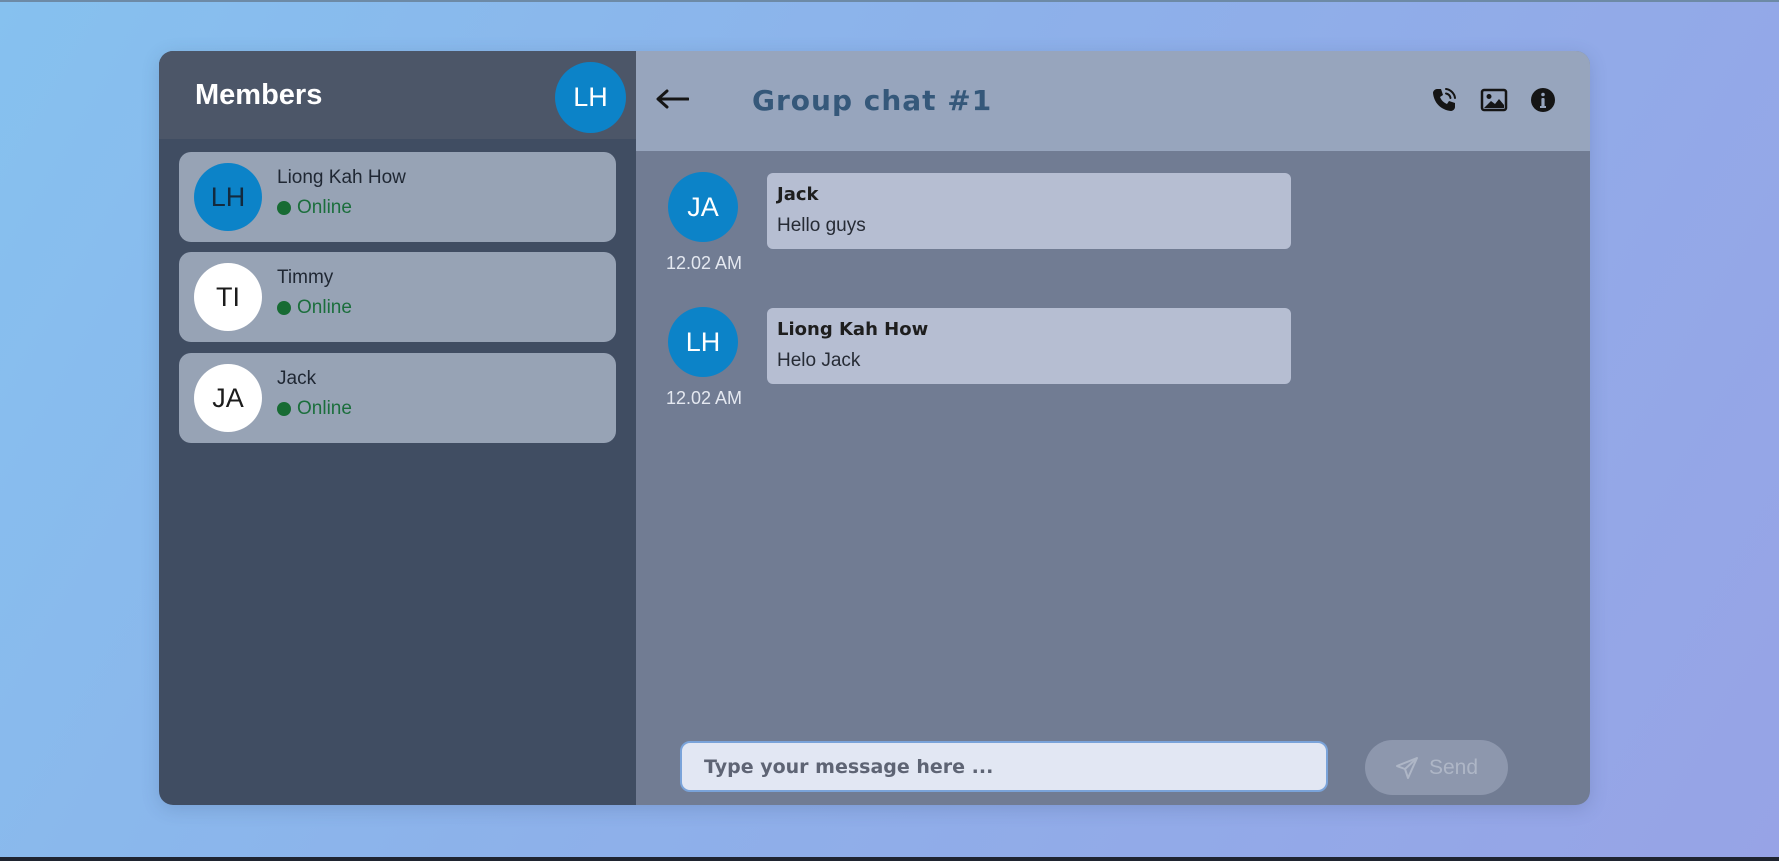 The image size is (1779, 861). I want to click on message-sender: Jack, so click(798, 194).